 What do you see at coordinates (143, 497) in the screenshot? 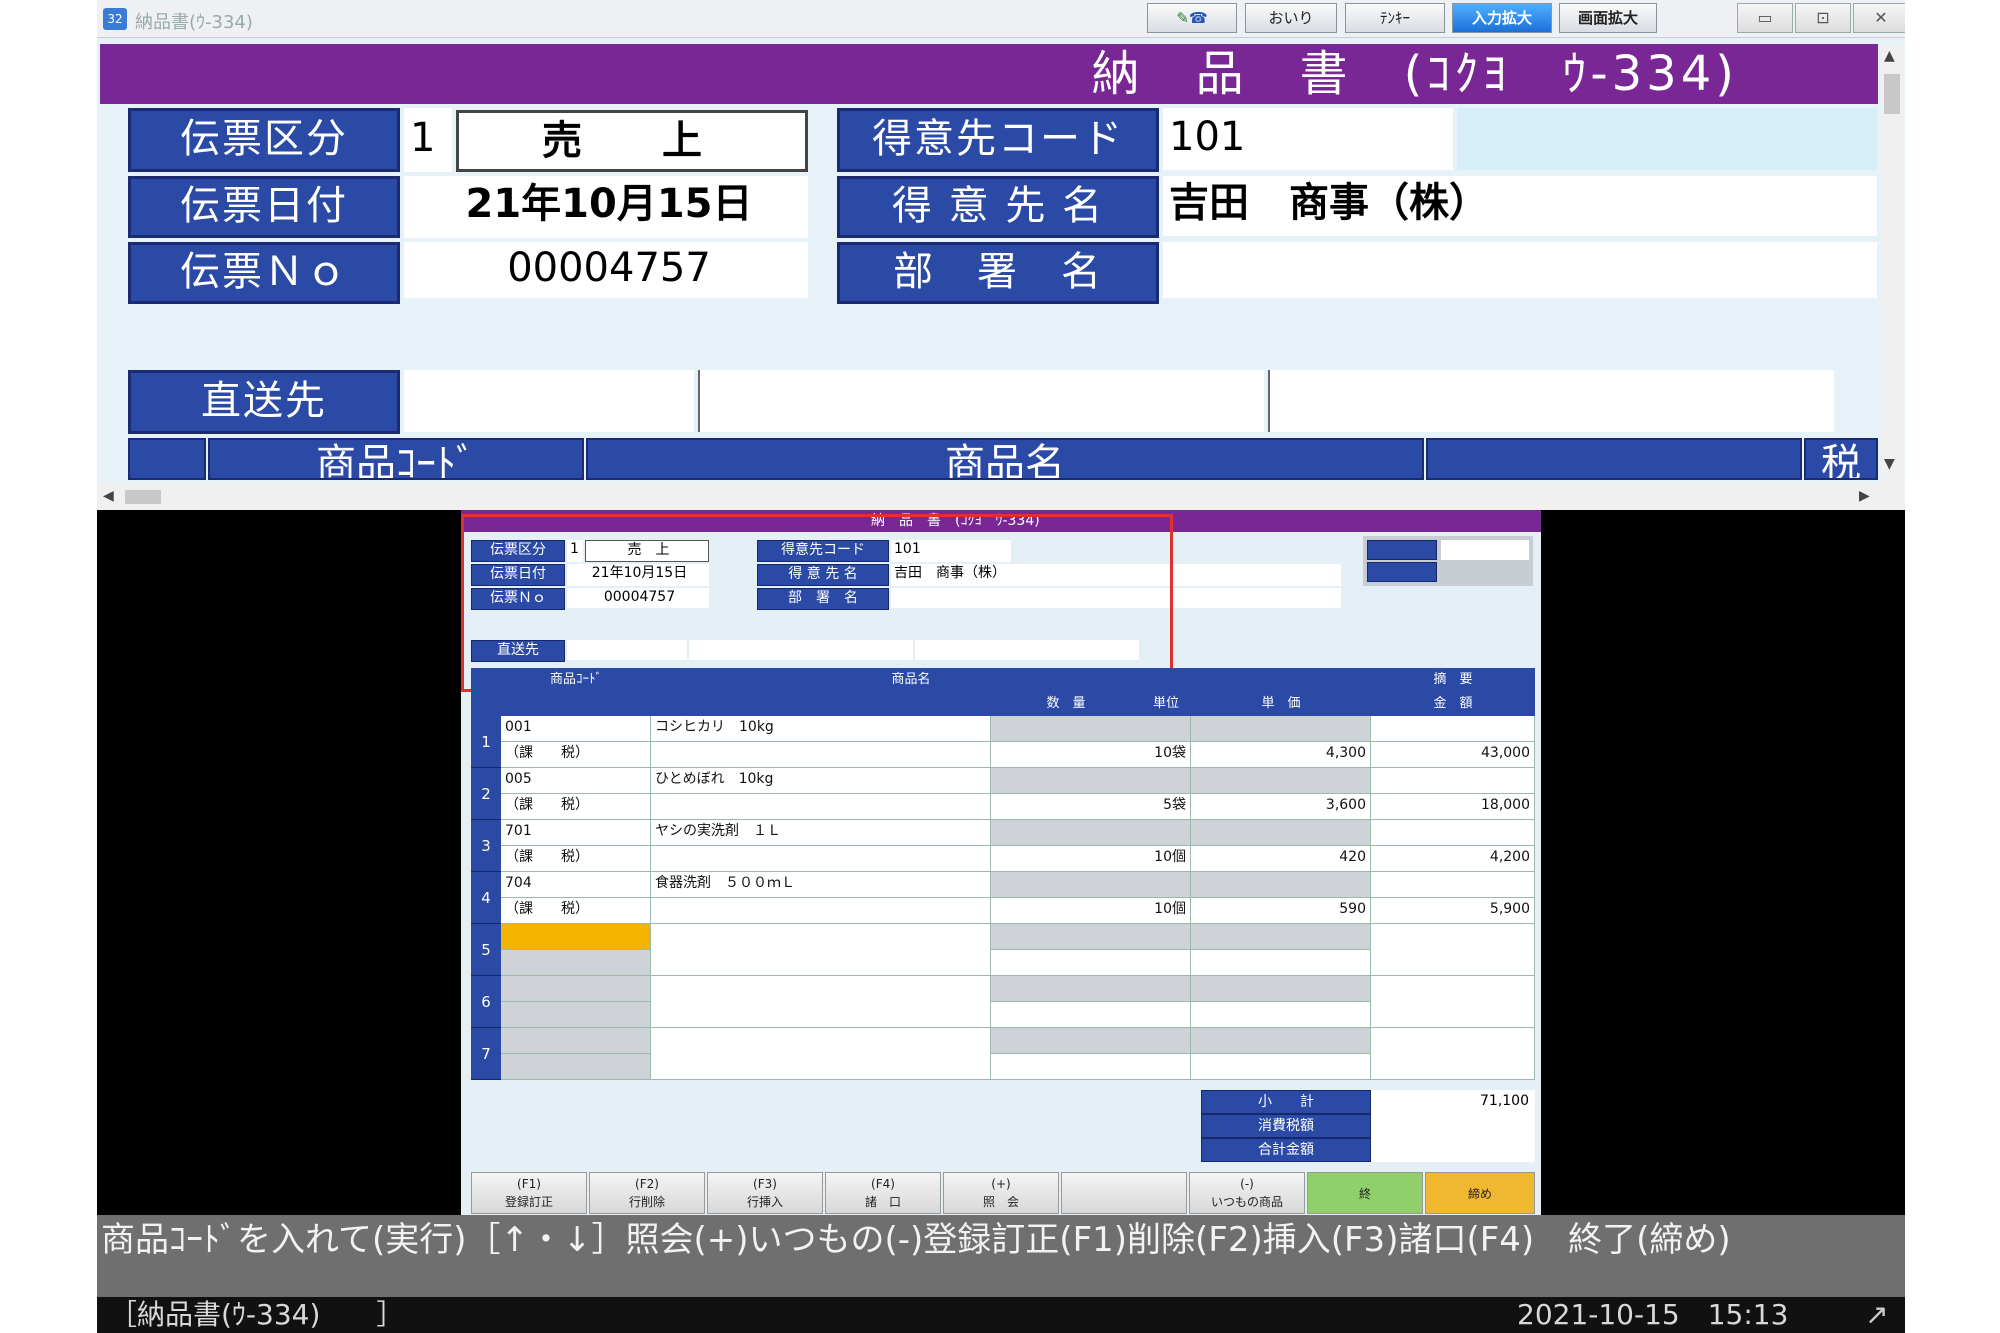
I see `hscroll-thumb` at bounding box center [143, 497].